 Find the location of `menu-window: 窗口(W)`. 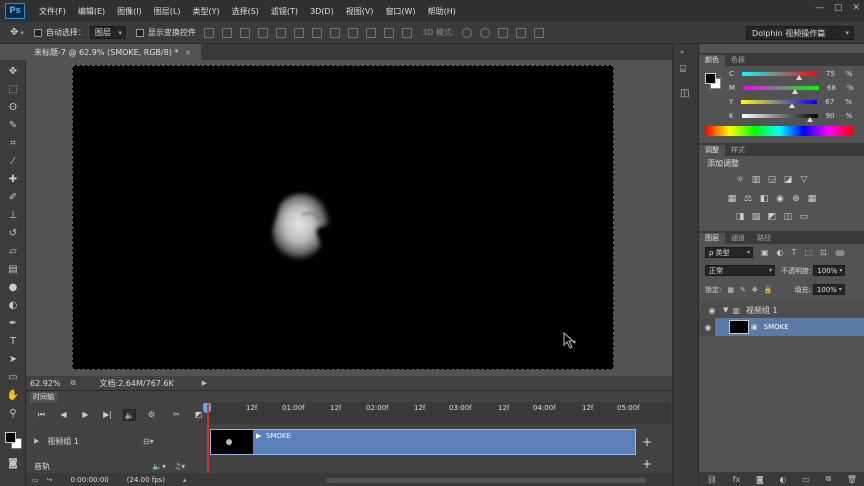

menu-window: 窗口(W) is located at coordinates (400, 11).